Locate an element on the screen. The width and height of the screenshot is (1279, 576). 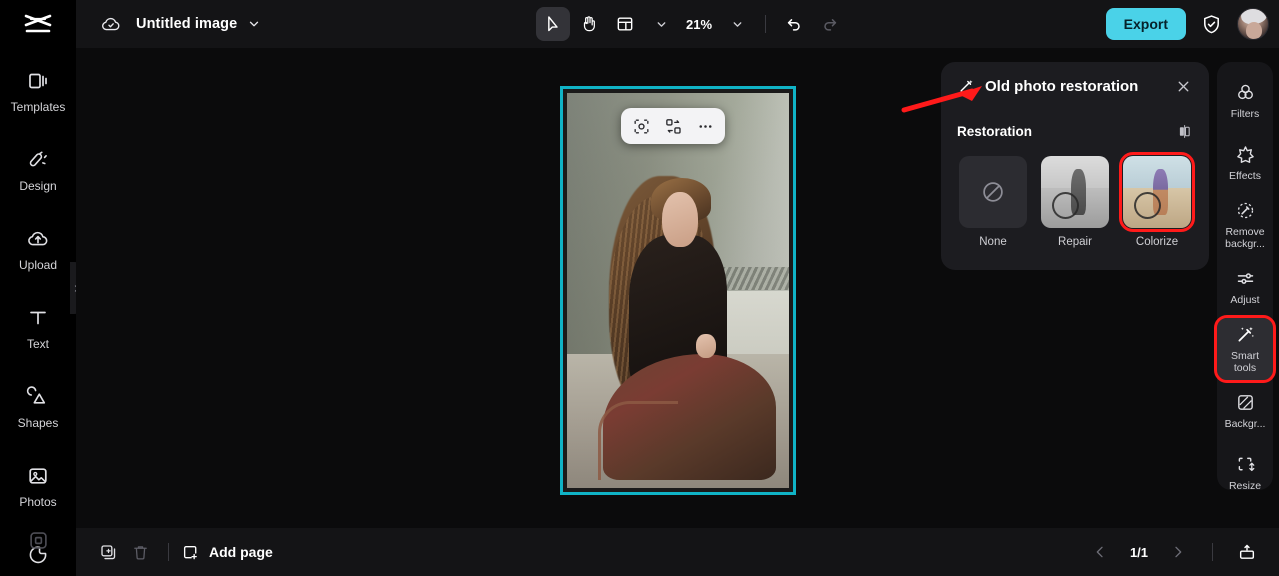
remove-bg-icon is located at coordinates (1245, 210).